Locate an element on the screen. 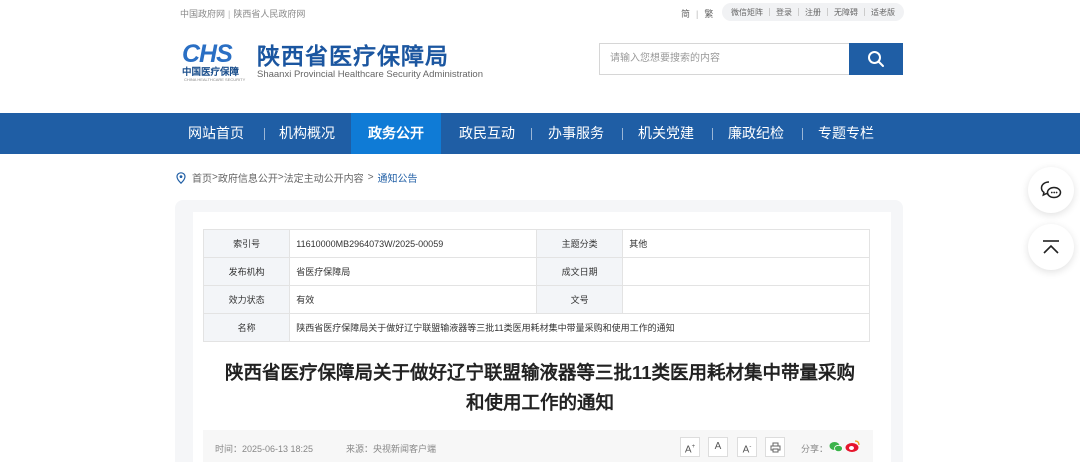 This screenshot has width=1080, height=462. gov-cn-link: 中国政府网 is located at coordinates (202, 14).